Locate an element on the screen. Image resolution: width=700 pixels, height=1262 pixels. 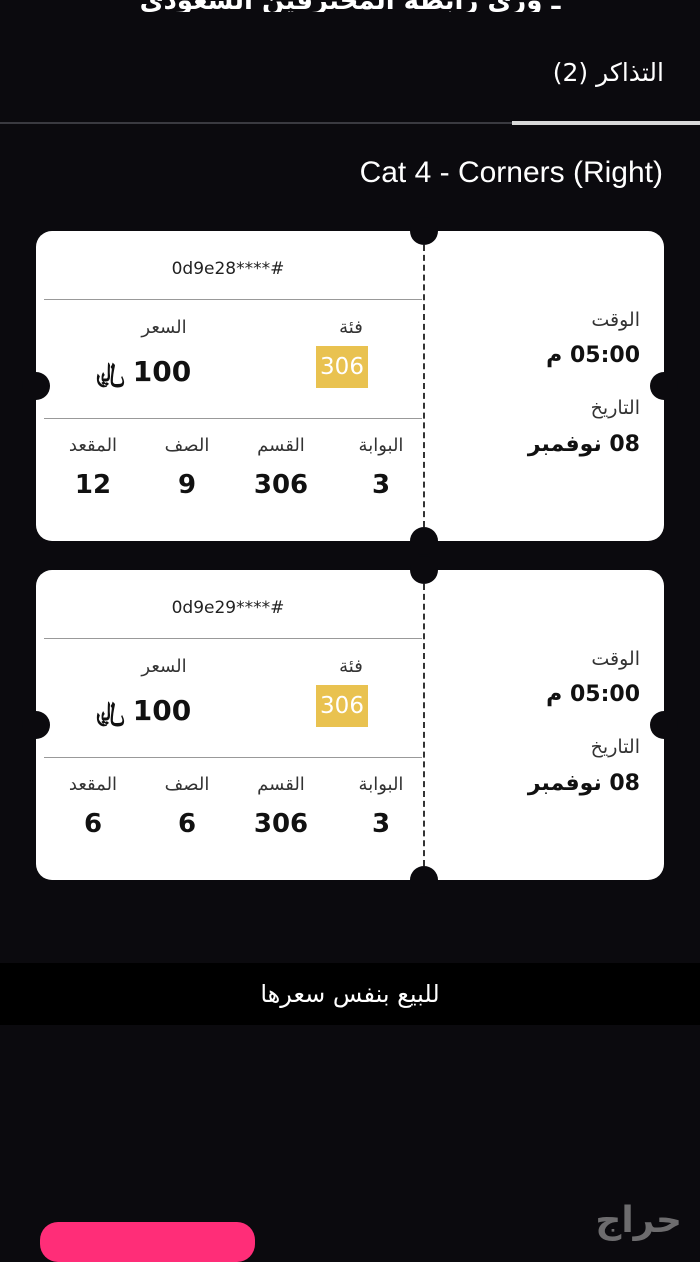
action-button is located at coordinates (147, 1242).